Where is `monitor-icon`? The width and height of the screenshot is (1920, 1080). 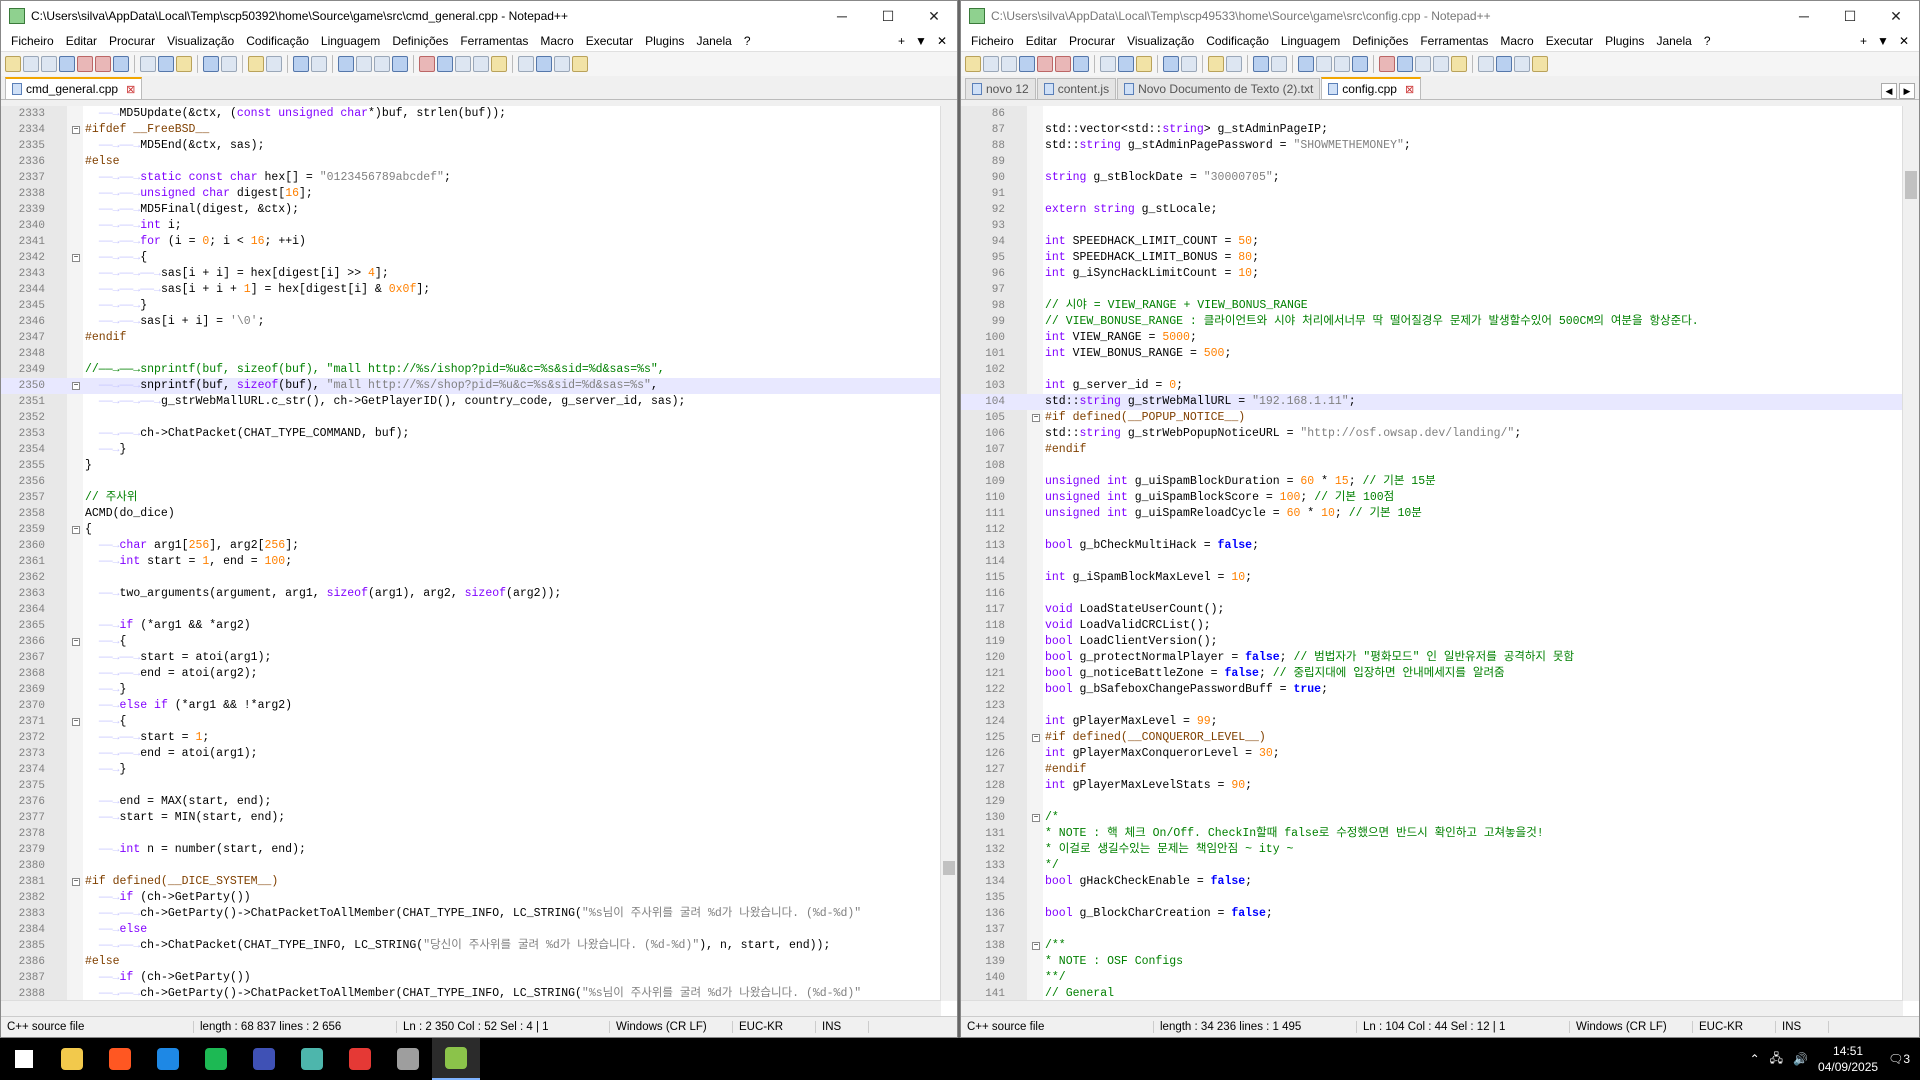
monitor-icon is located at coordinates (1540, 64).